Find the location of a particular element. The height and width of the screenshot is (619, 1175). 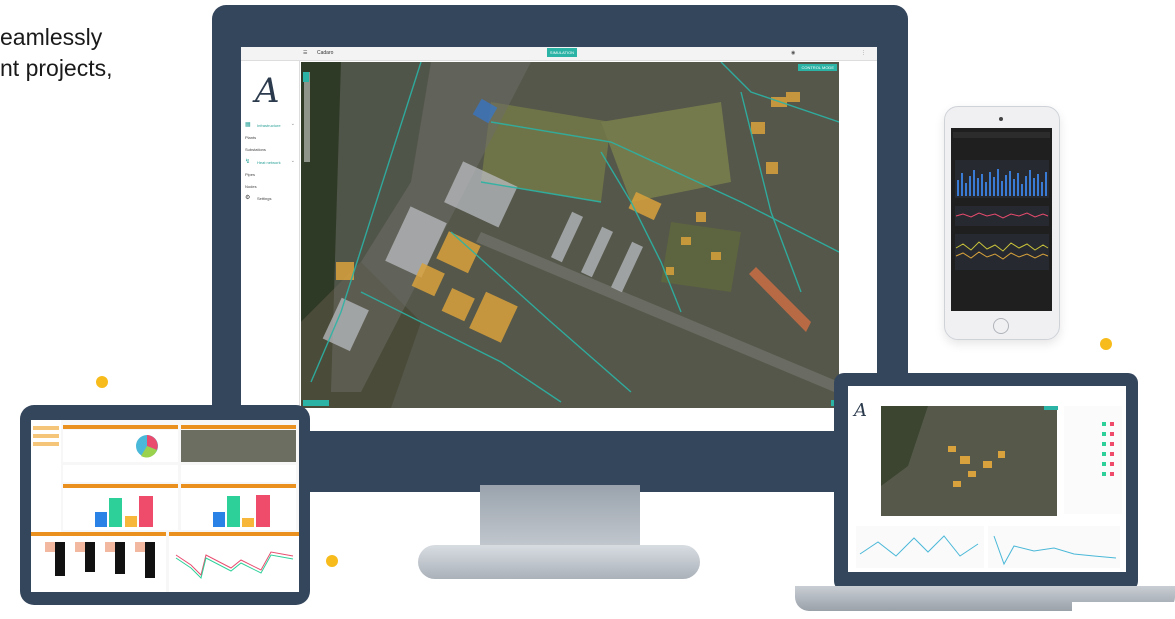

sidebar-item-pipes: Pipes is located at coordinates (271, 173).